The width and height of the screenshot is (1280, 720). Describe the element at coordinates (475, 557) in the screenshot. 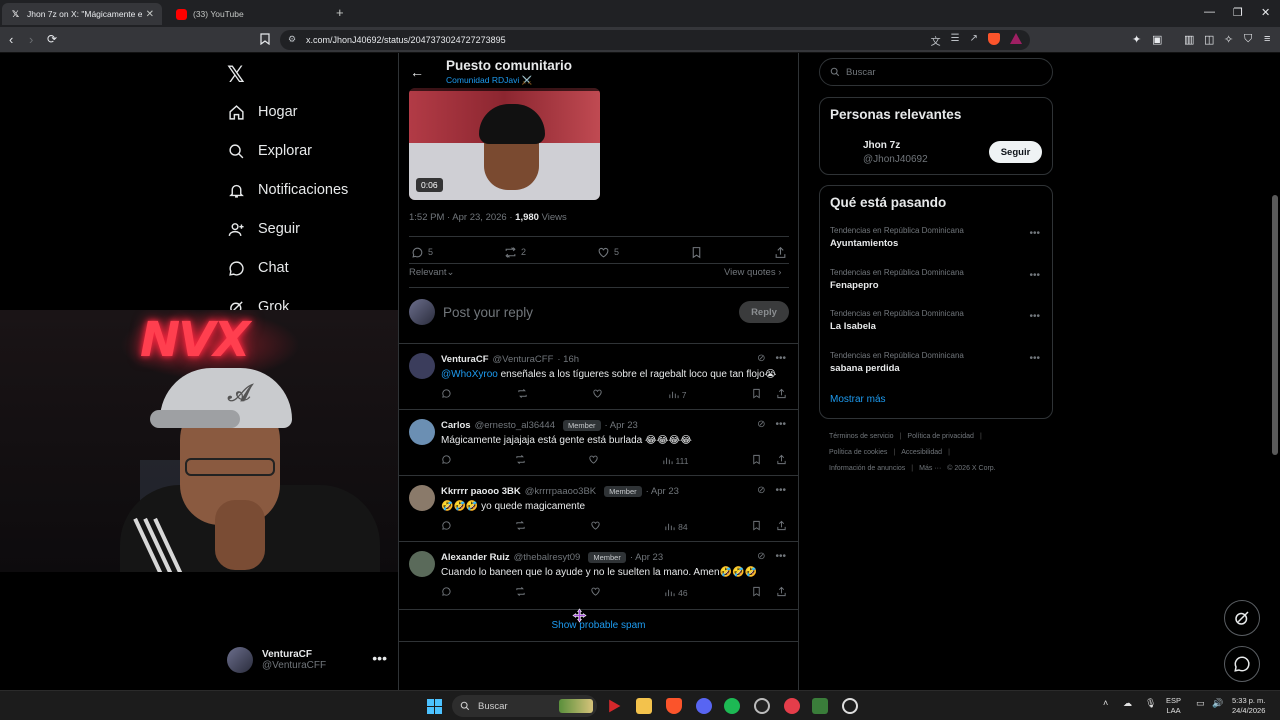

I see `reply-author-name: Alexander Ruiz` at that location.